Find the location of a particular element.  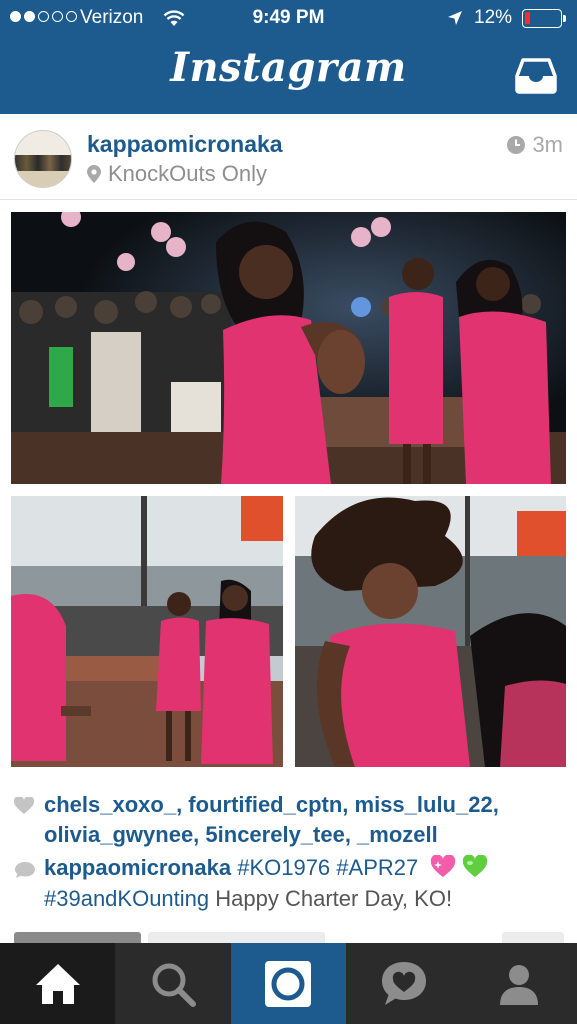

post-photo-bottom-left is located at coordinates (147, 631).